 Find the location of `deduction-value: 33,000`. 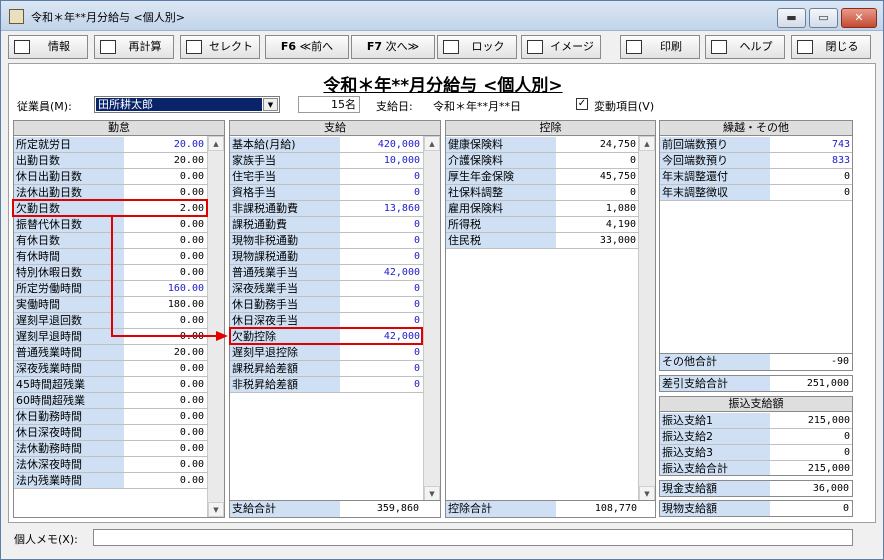

deduction-value: 33,000 is located at coordinates (597, 240).